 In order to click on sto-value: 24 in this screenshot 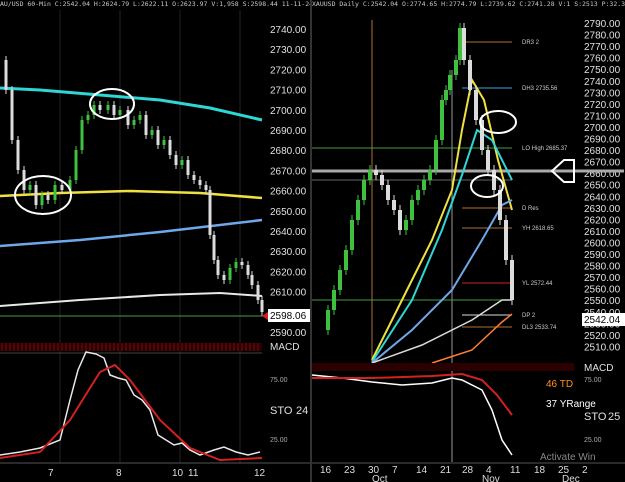, I will do `click(302, 411)`.